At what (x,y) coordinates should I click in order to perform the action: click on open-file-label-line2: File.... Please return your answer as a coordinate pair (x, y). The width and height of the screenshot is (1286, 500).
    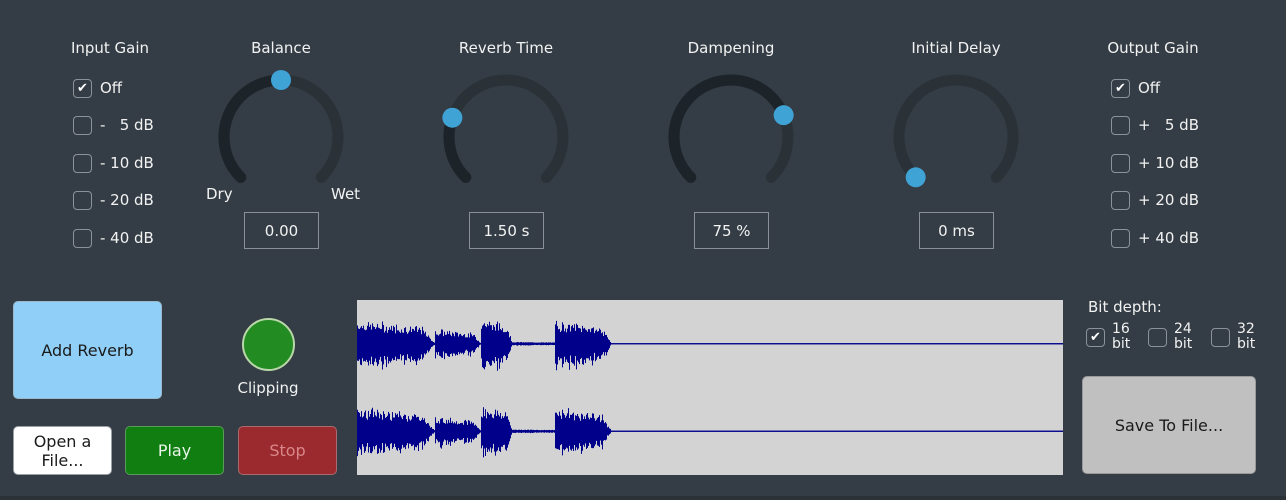
    Looking at the image, I should click on (62, 460).